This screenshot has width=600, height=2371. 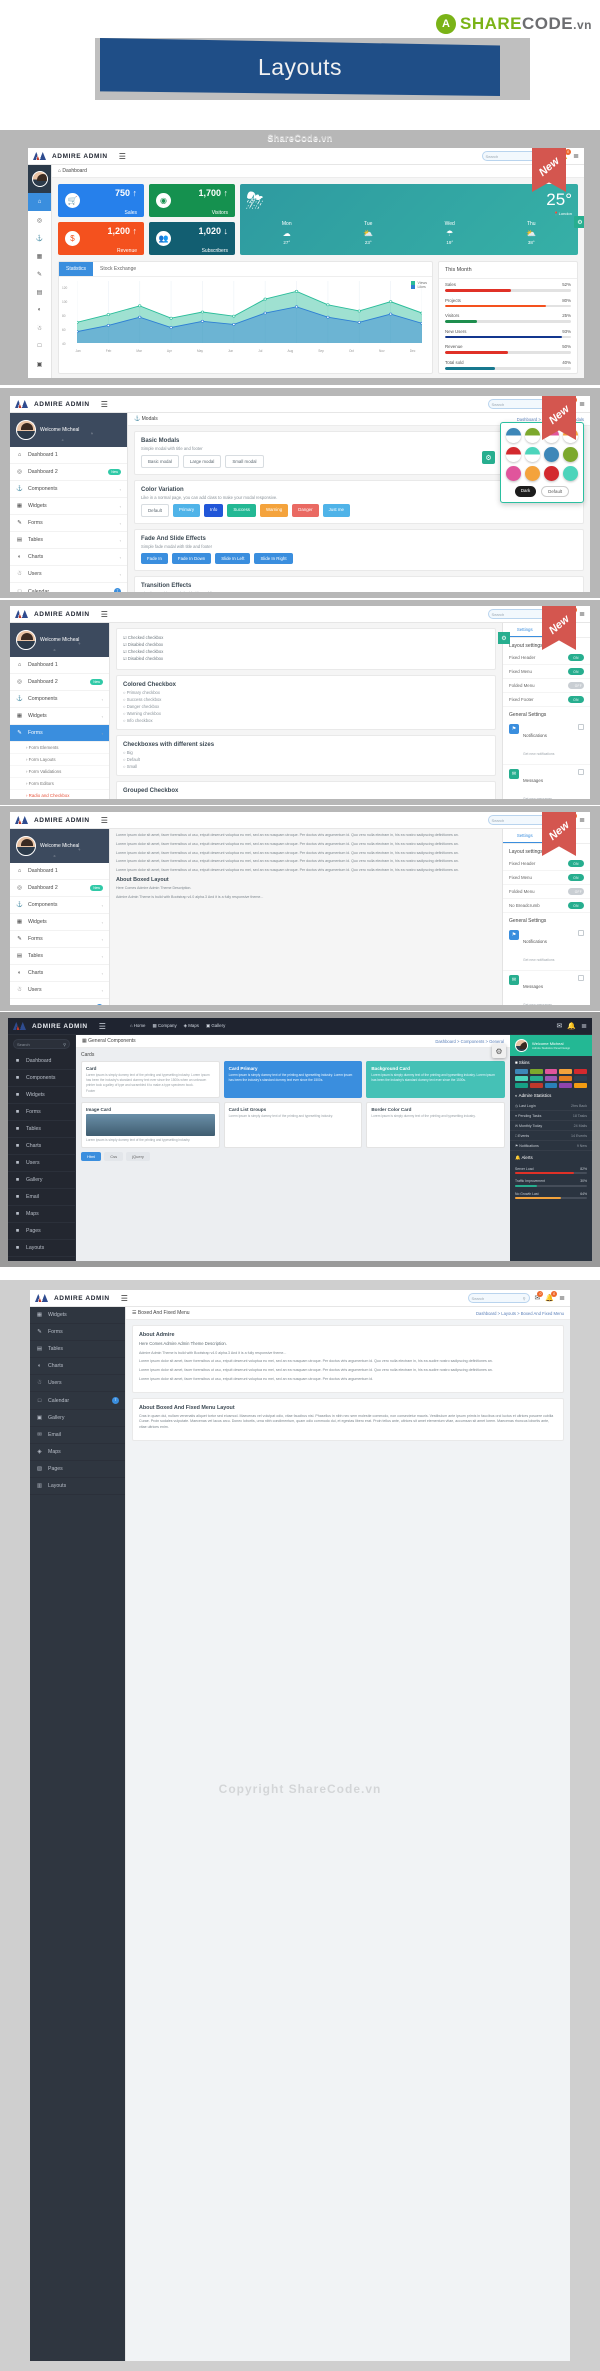 I want to click on topnav-home: ⌂ Home, so click(x=138, y=1026).